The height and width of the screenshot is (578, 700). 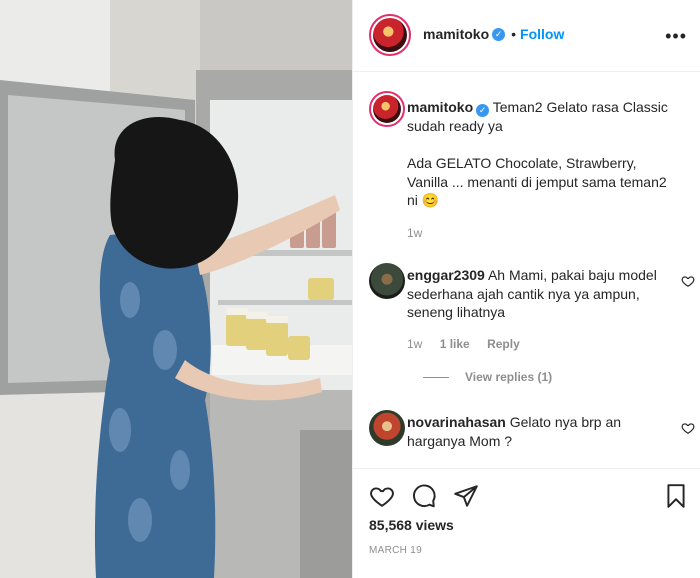 I want to click on post-header: mamitoko ✓ • Follow •••, so click(x=526, y=36).